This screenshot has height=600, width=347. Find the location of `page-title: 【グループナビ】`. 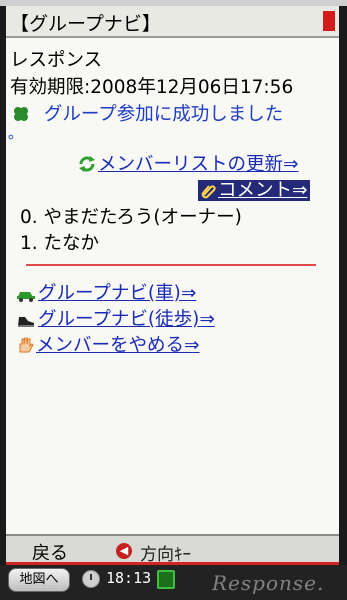

page-title: 【グループナビ】 is located at coordinates (85, 24).